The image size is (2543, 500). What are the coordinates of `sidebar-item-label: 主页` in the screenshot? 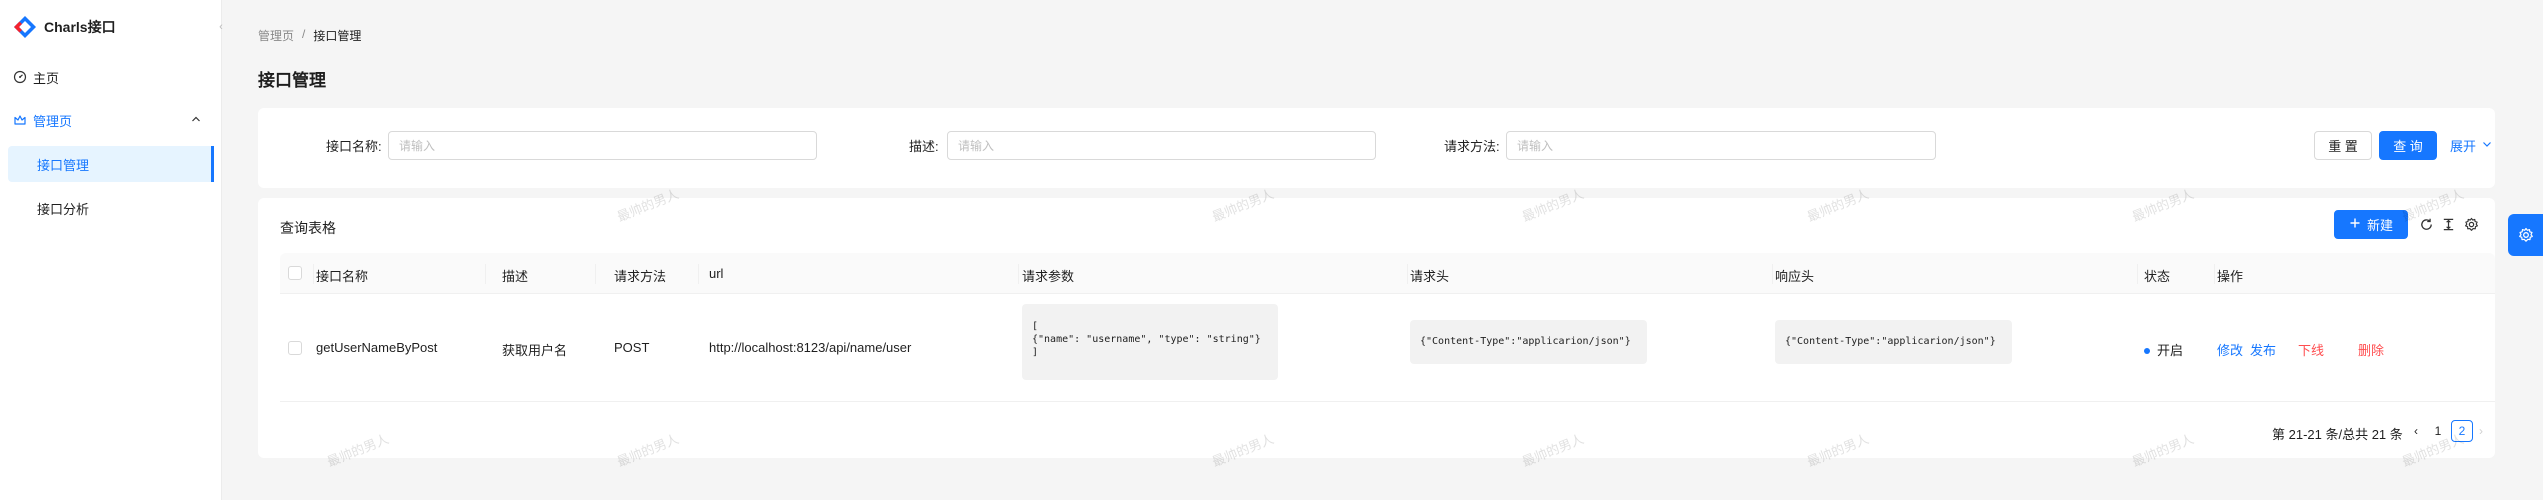 It's located at (46, 78).